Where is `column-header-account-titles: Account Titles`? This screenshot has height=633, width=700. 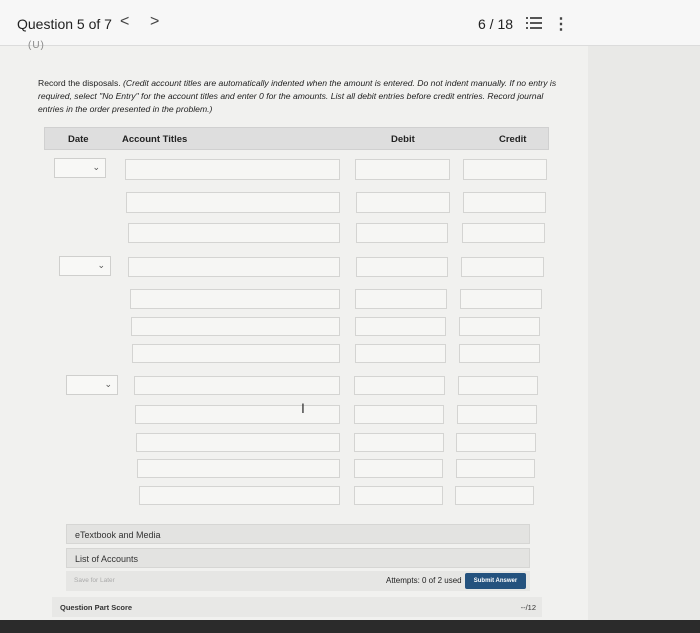 column-header-account-titles: Account Titles is located at coordinates (155, 139).